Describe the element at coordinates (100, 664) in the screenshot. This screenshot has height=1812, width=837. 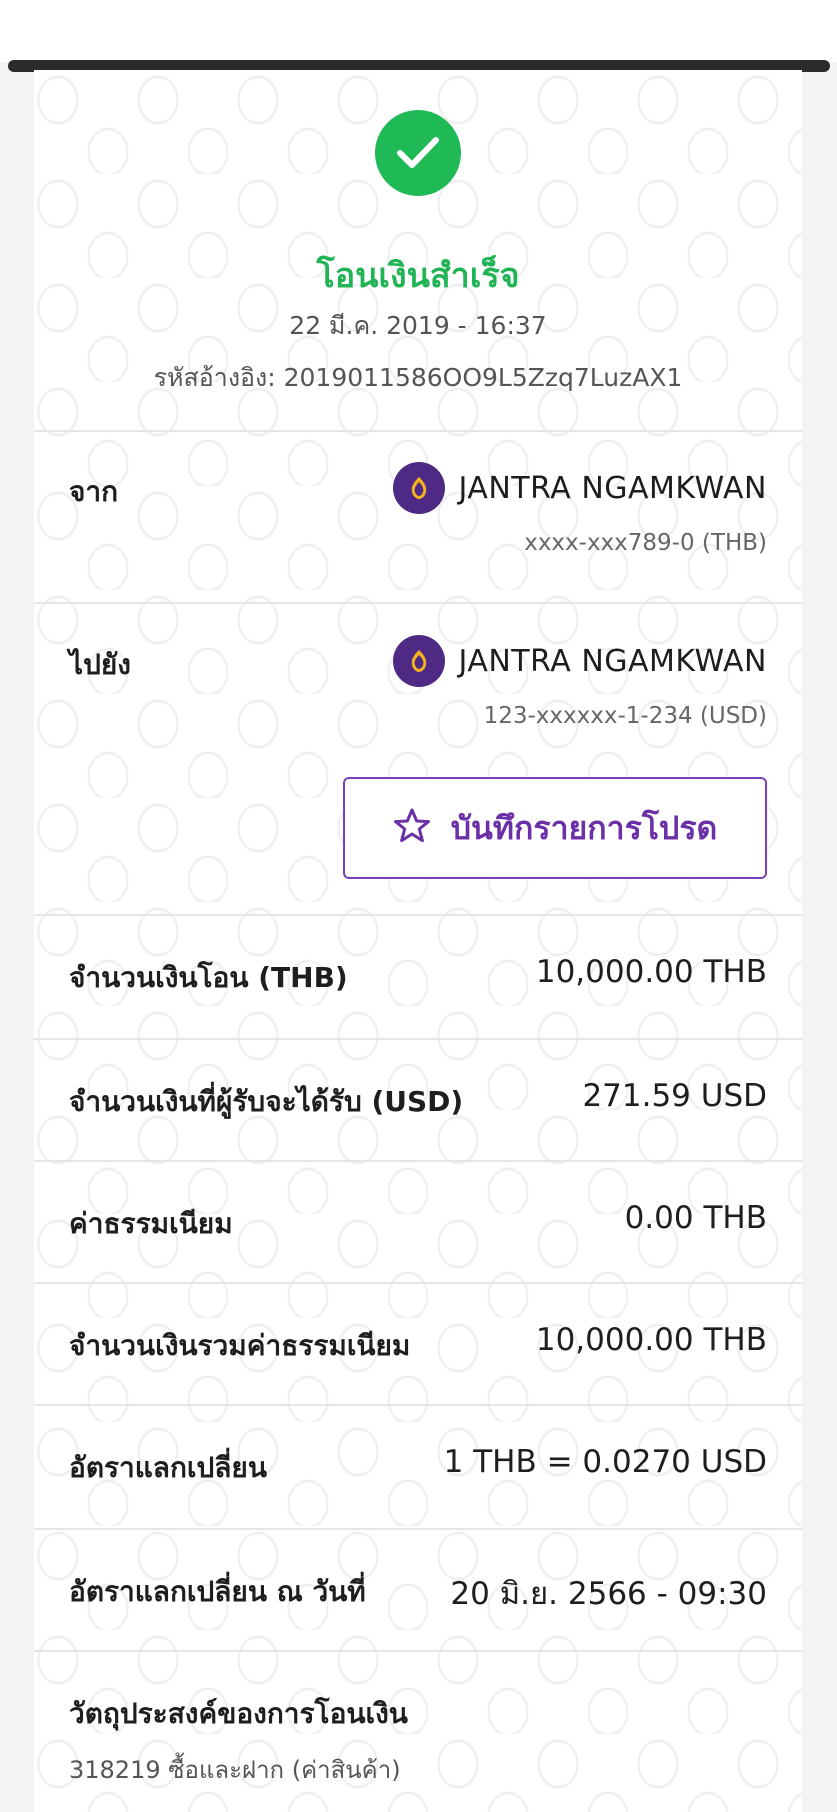
I see `to-label: ไปยัง` at that location.